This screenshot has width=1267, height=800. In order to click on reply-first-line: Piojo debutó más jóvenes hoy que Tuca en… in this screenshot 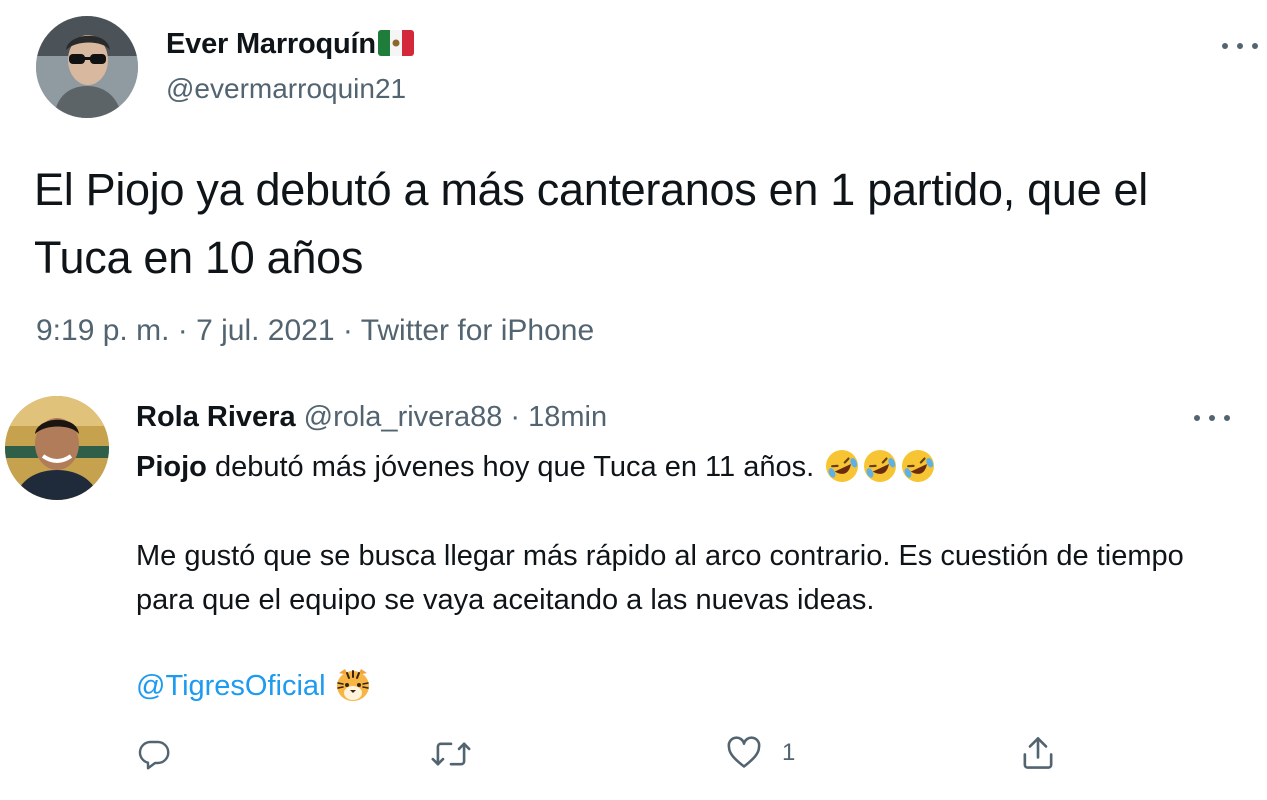, I will do `click(536, 466)`.